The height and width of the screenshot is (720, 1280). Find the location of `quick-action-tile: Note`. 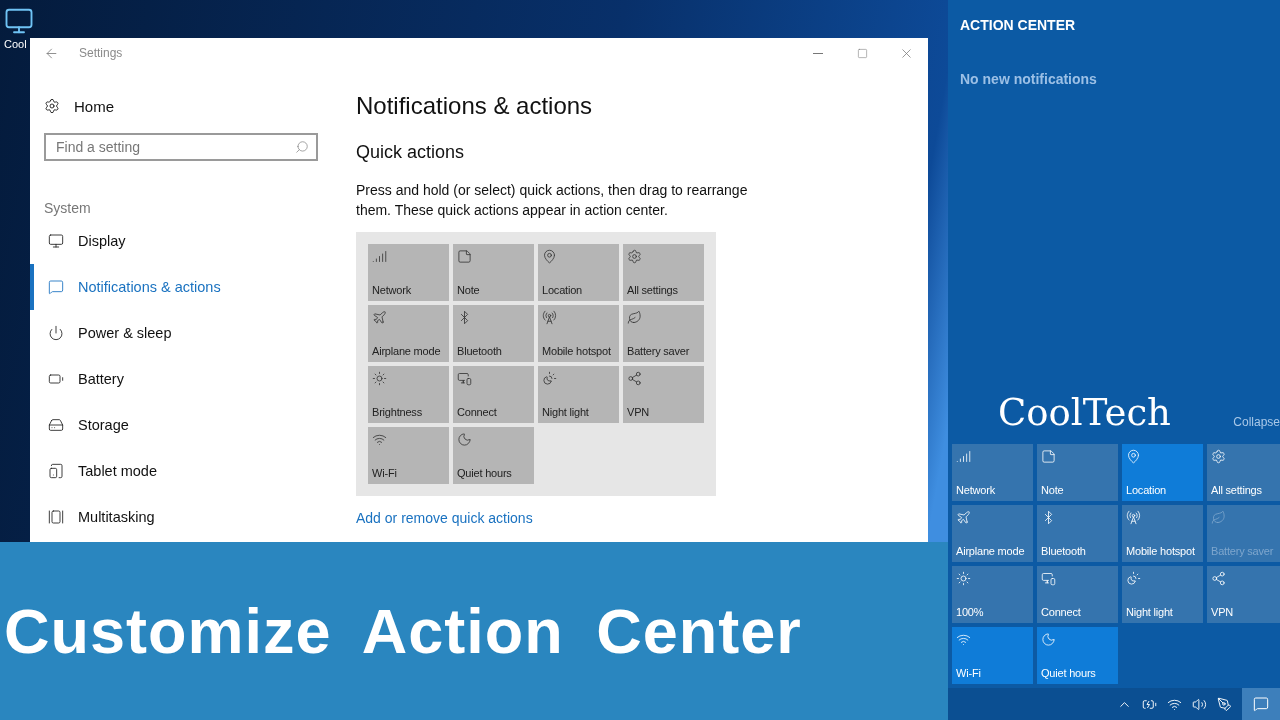

quick-action-tile: Note is located at coordinates (493, 272).